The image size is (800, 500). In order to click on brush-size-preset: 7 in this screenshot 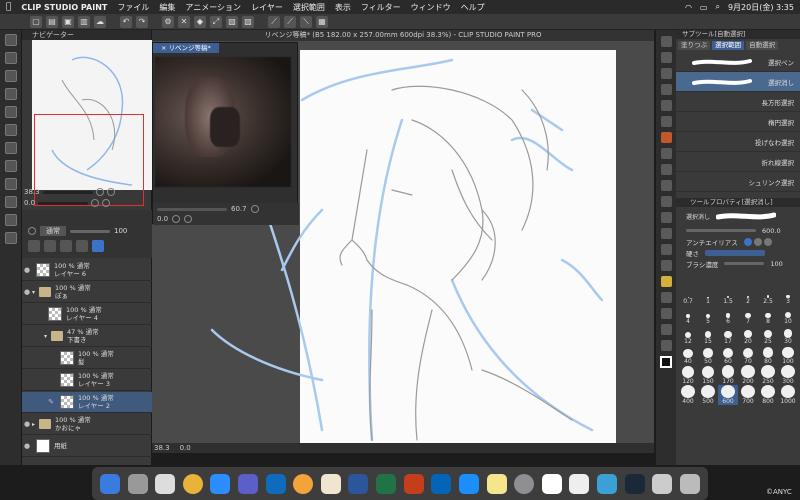, I will do `click(748, 315)`.